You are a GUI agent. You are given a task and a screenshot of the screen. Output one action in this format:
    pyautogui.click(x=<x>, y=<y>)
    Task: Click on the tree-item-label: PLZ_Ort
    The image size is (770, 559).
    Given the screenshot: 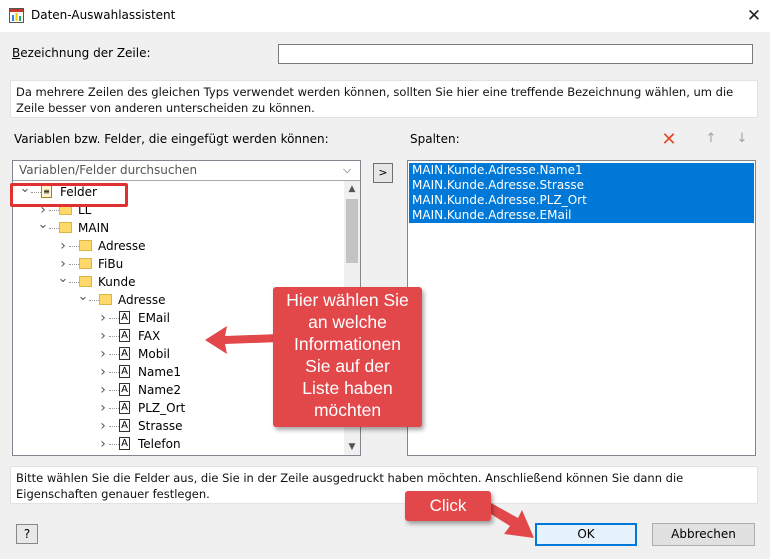 What is the action you would take?
    pyautogui.click(x=162, y=408)
    